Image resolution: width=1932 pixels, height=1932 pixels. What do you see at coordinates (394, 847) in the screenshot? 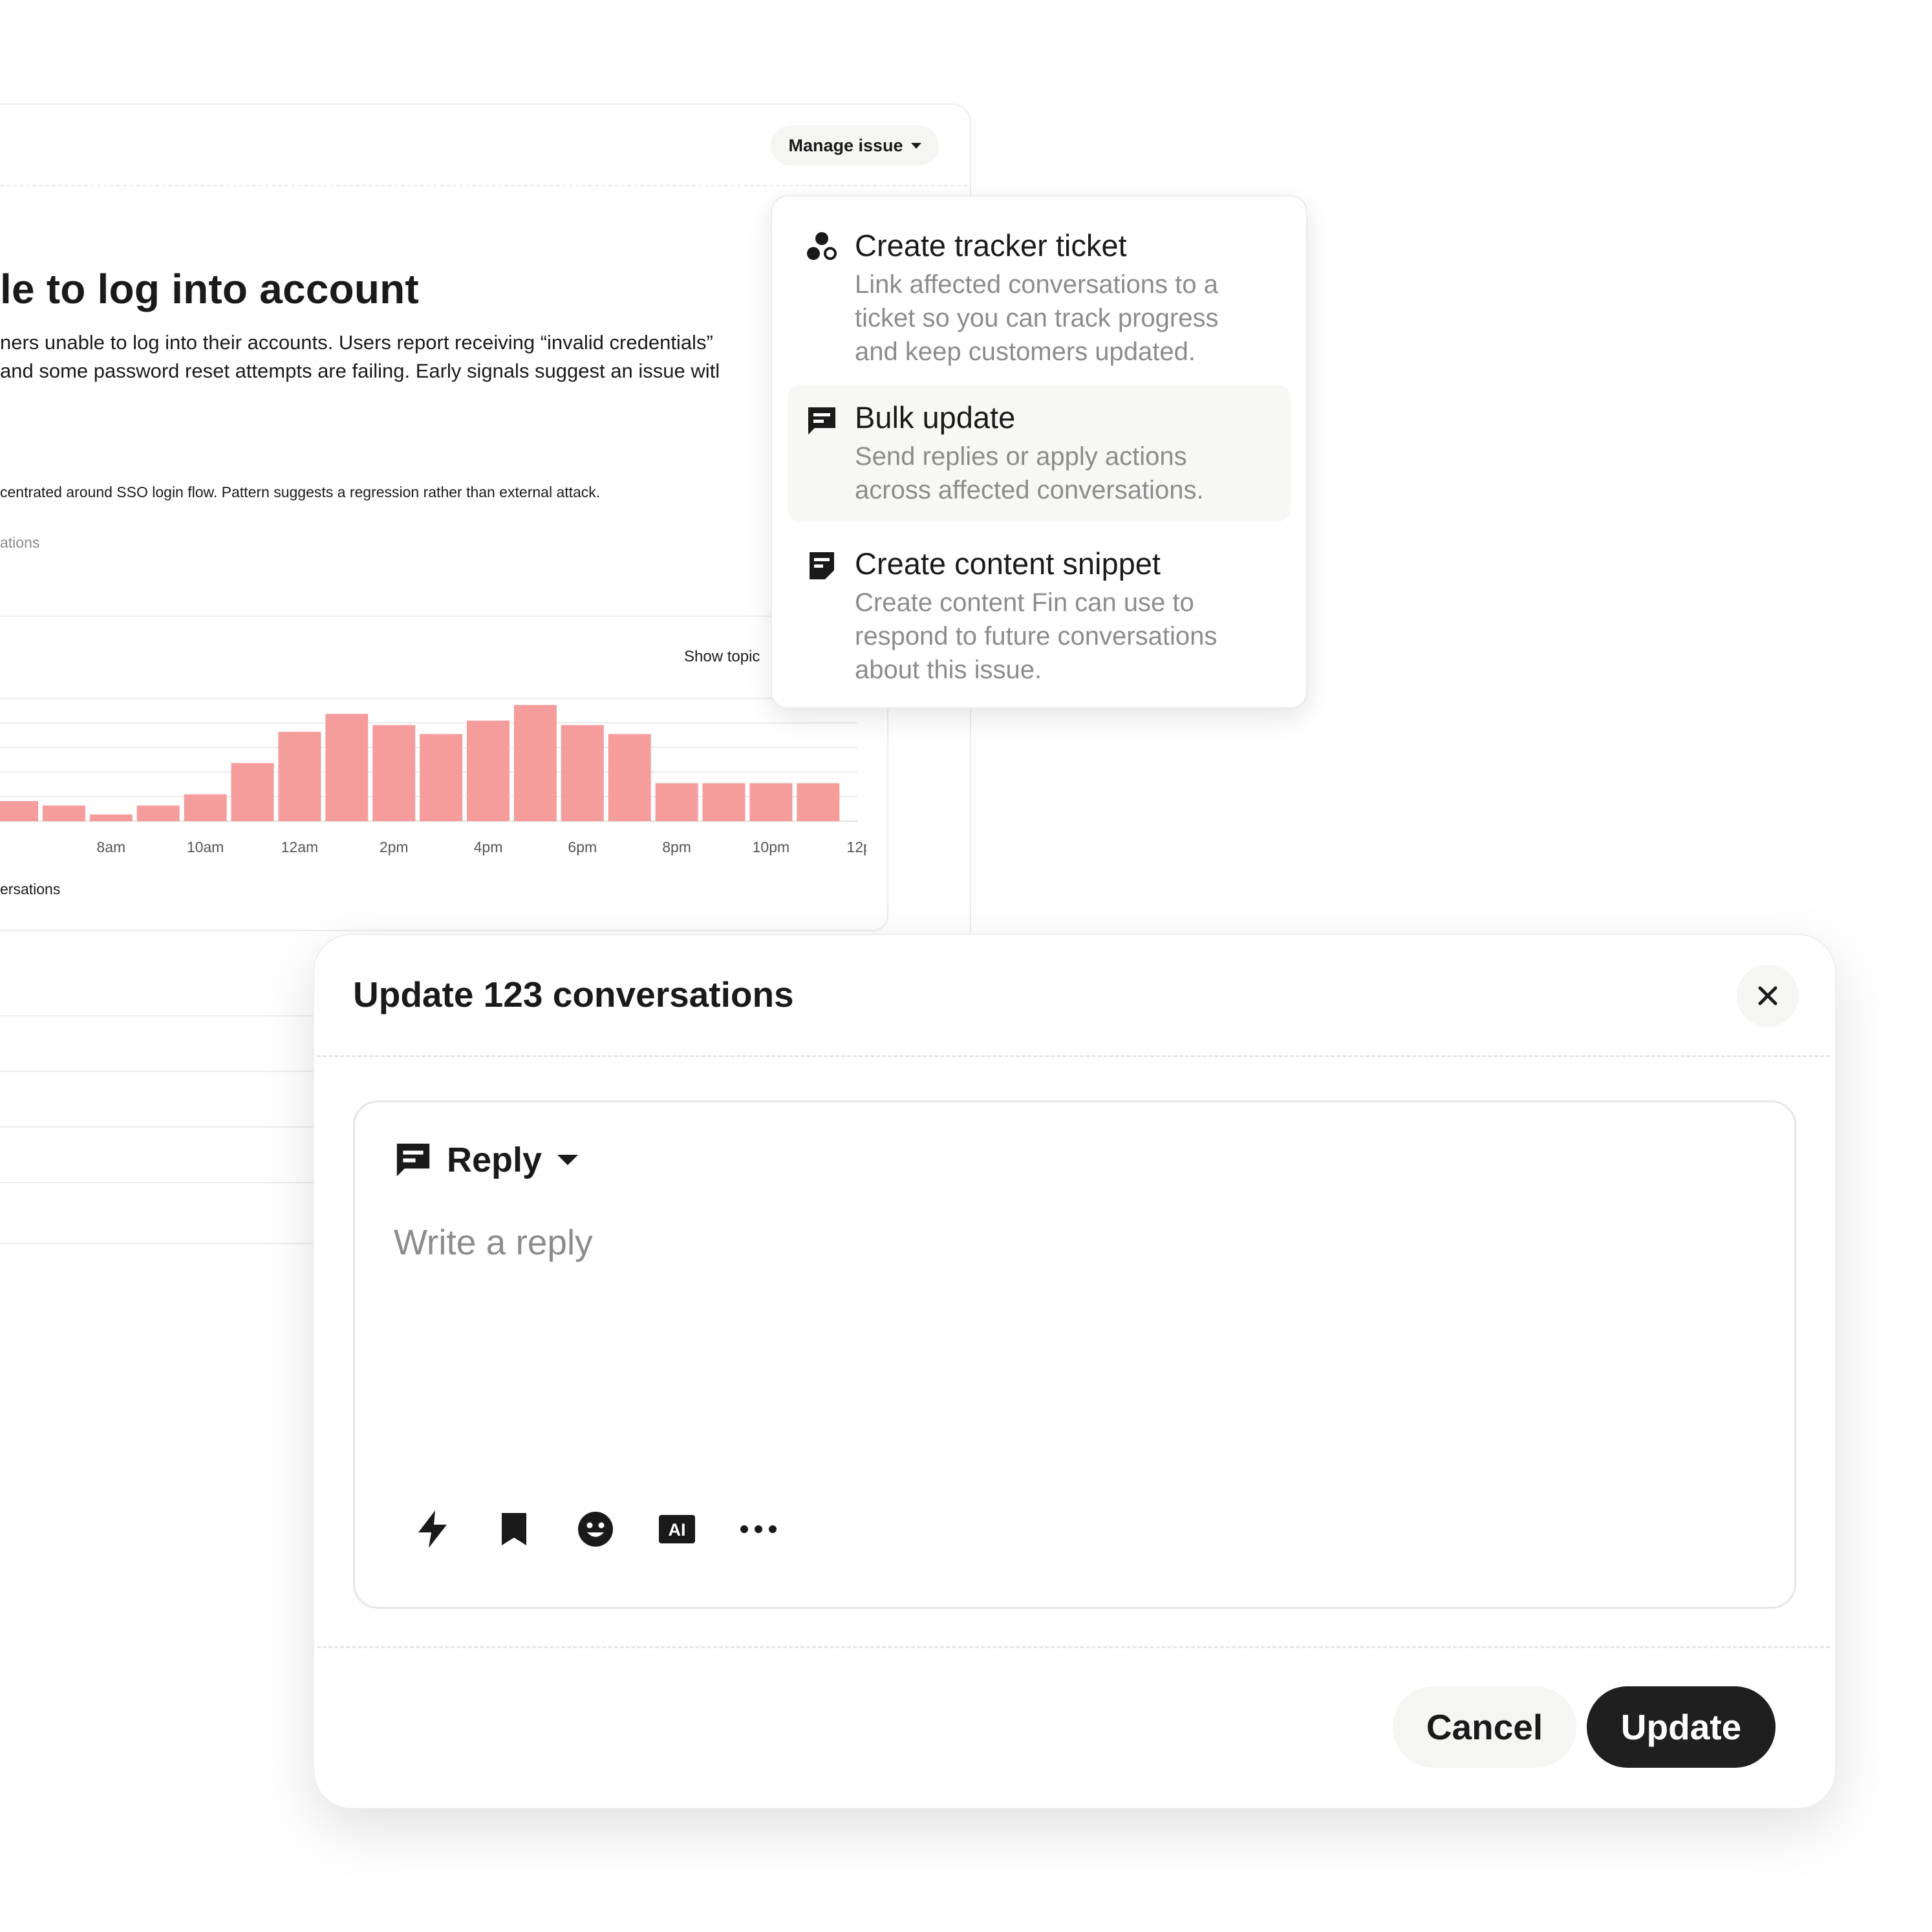
I see `chart-x-tick-label: 2pm` at bounding box center [394, 847].